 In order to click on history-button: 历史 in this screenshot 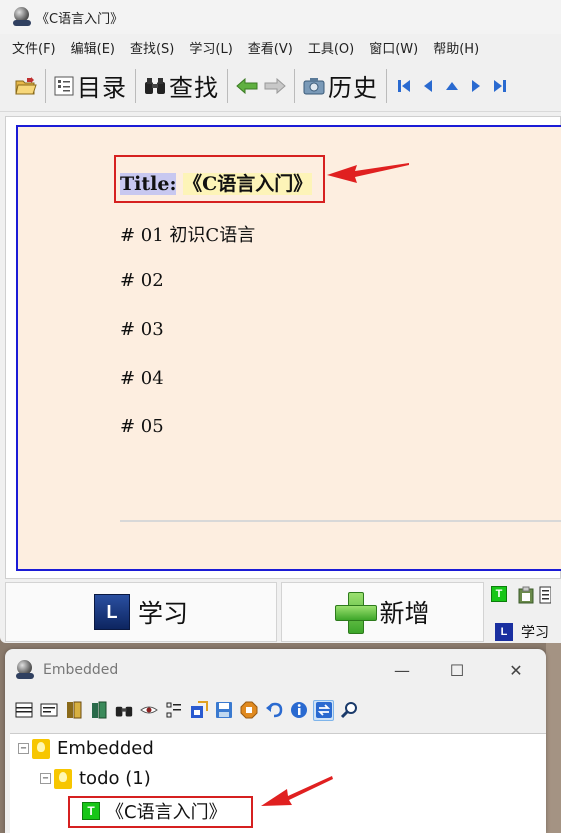, I will do `click(340, 86)`.